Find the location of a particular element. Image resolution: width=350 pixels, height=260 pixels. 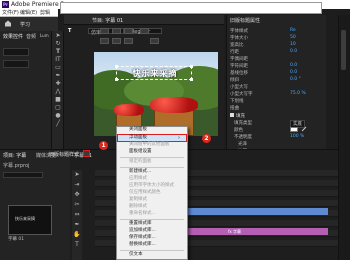

apples-right is located at coordinates (174, 105).